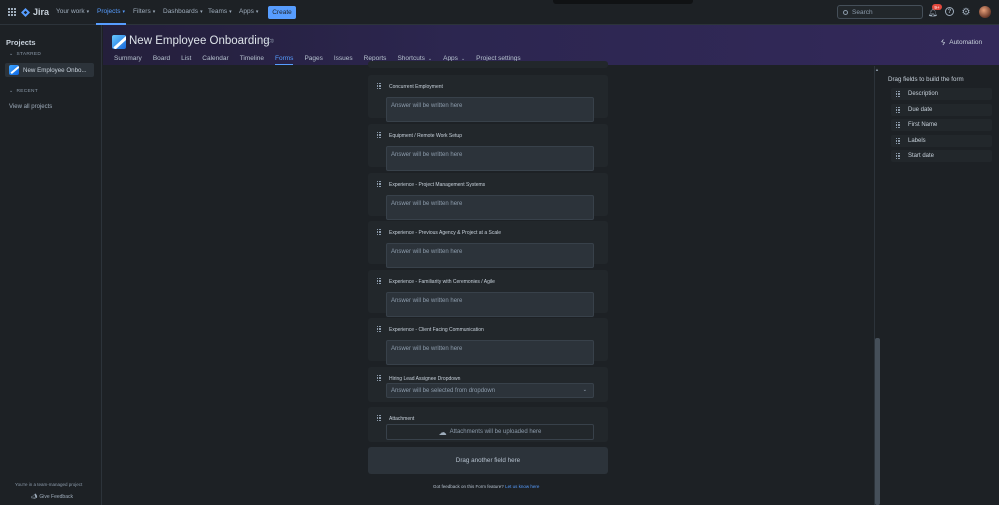 This screenshot has width=999, height=505. I want to click on app-switcher-icon, so click(12, 12).